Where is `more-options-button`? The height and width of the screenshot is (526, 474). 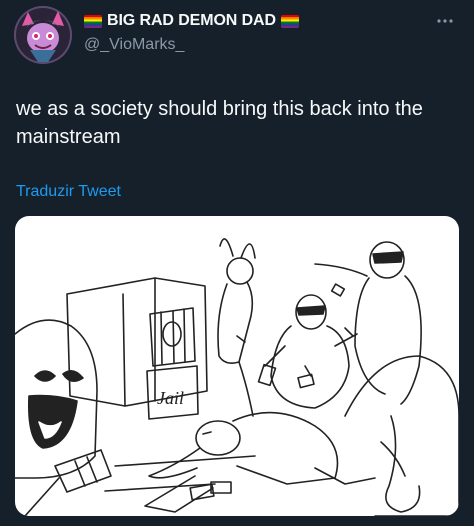
more-options-button is located at coordinates (445, 21).